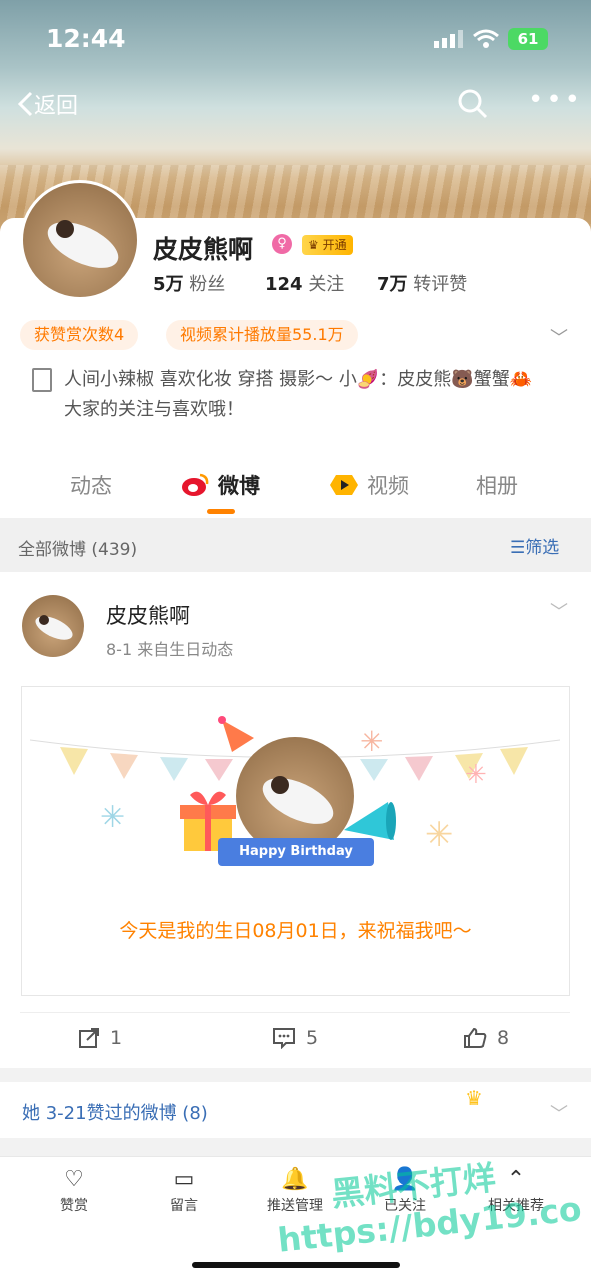 This screenshot has width=591, height=1281. What do you see at coordinates (79, 335) in the screenshot?
I see `badge-tips: 获赞赏次数4` at bounding box center [79, 335].